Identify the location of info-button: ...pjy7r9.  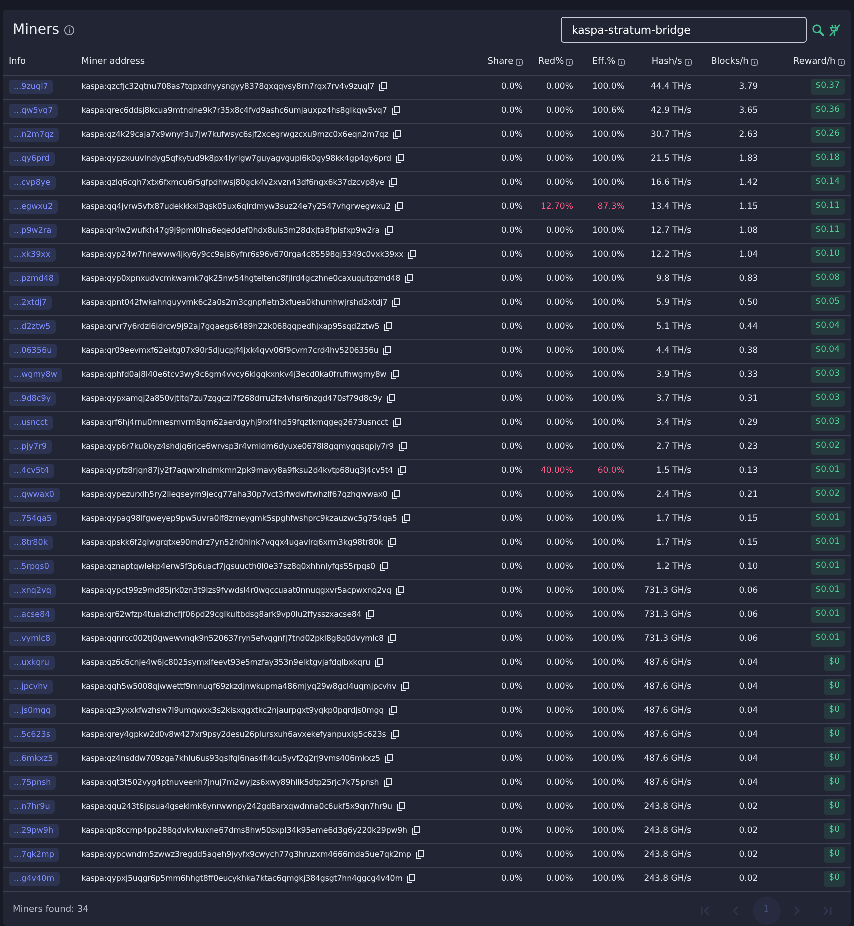
(30, 447).